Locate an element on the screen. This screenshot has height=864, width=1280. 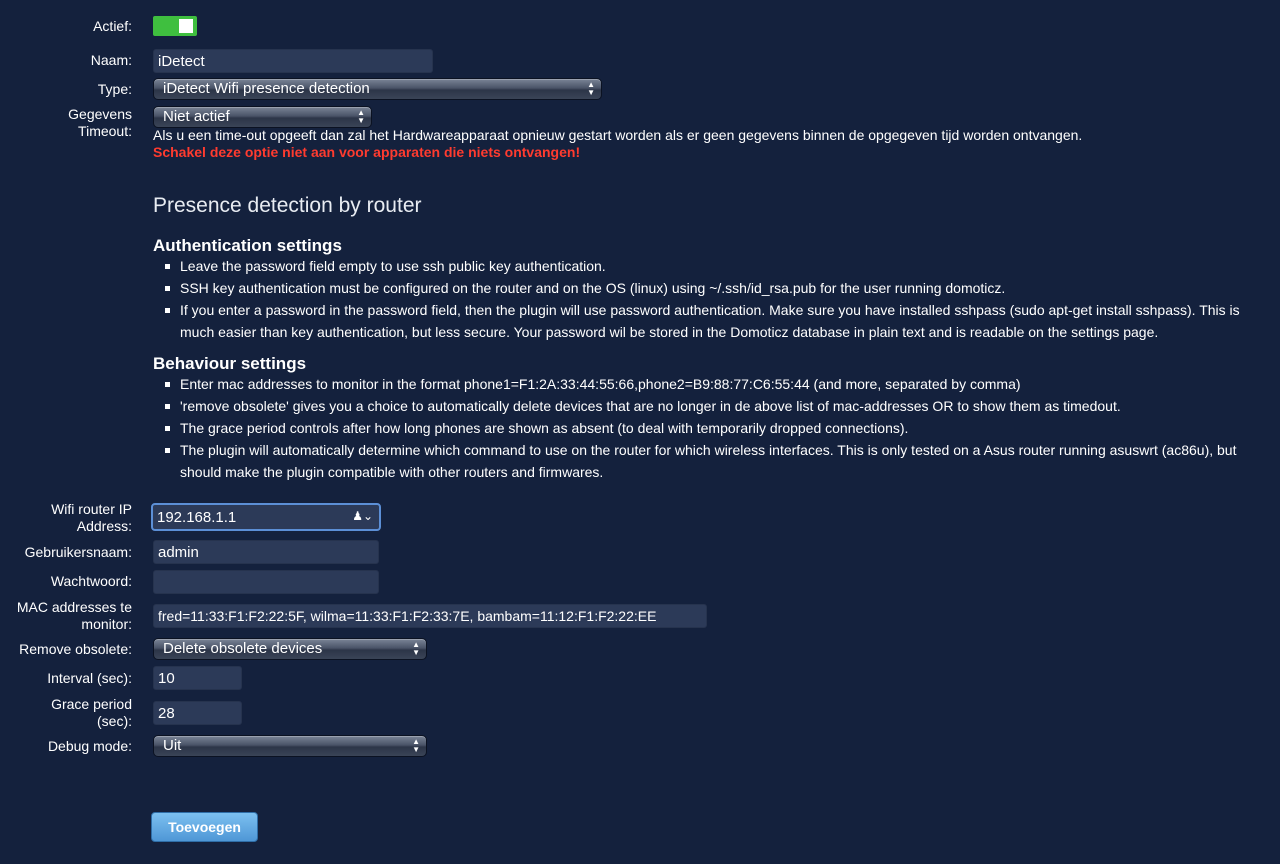
remove-obsolete-select: Delete obsolete devices ▲ ▼ is located at coordinates (290, 649).